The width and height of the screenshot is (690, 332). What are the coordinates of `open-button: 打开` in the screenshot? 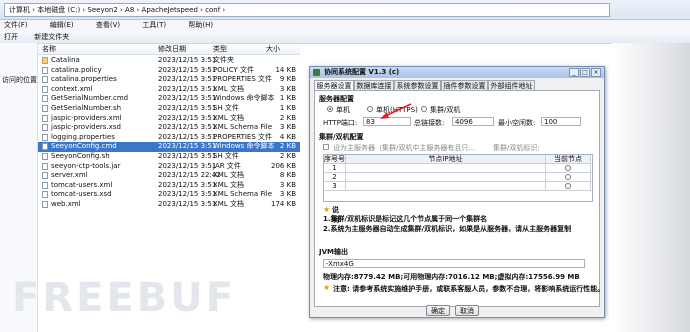 It's located at (9, 37).